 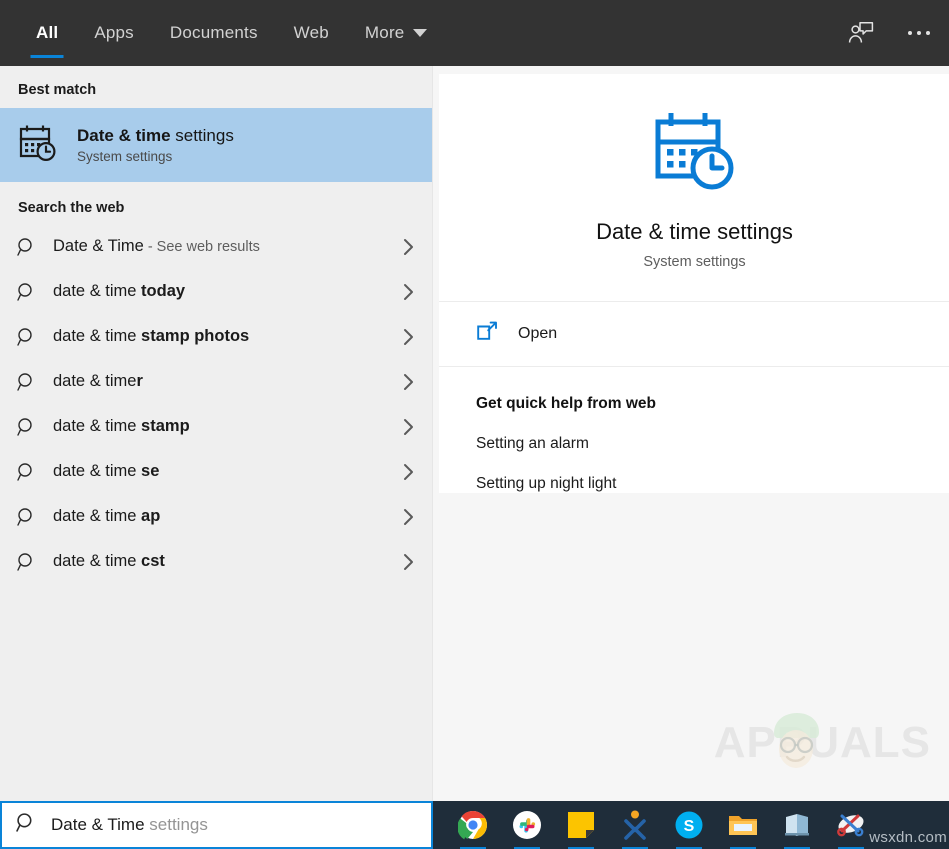 I want to click on tab-more-label: More, so click(x=384, y=32).